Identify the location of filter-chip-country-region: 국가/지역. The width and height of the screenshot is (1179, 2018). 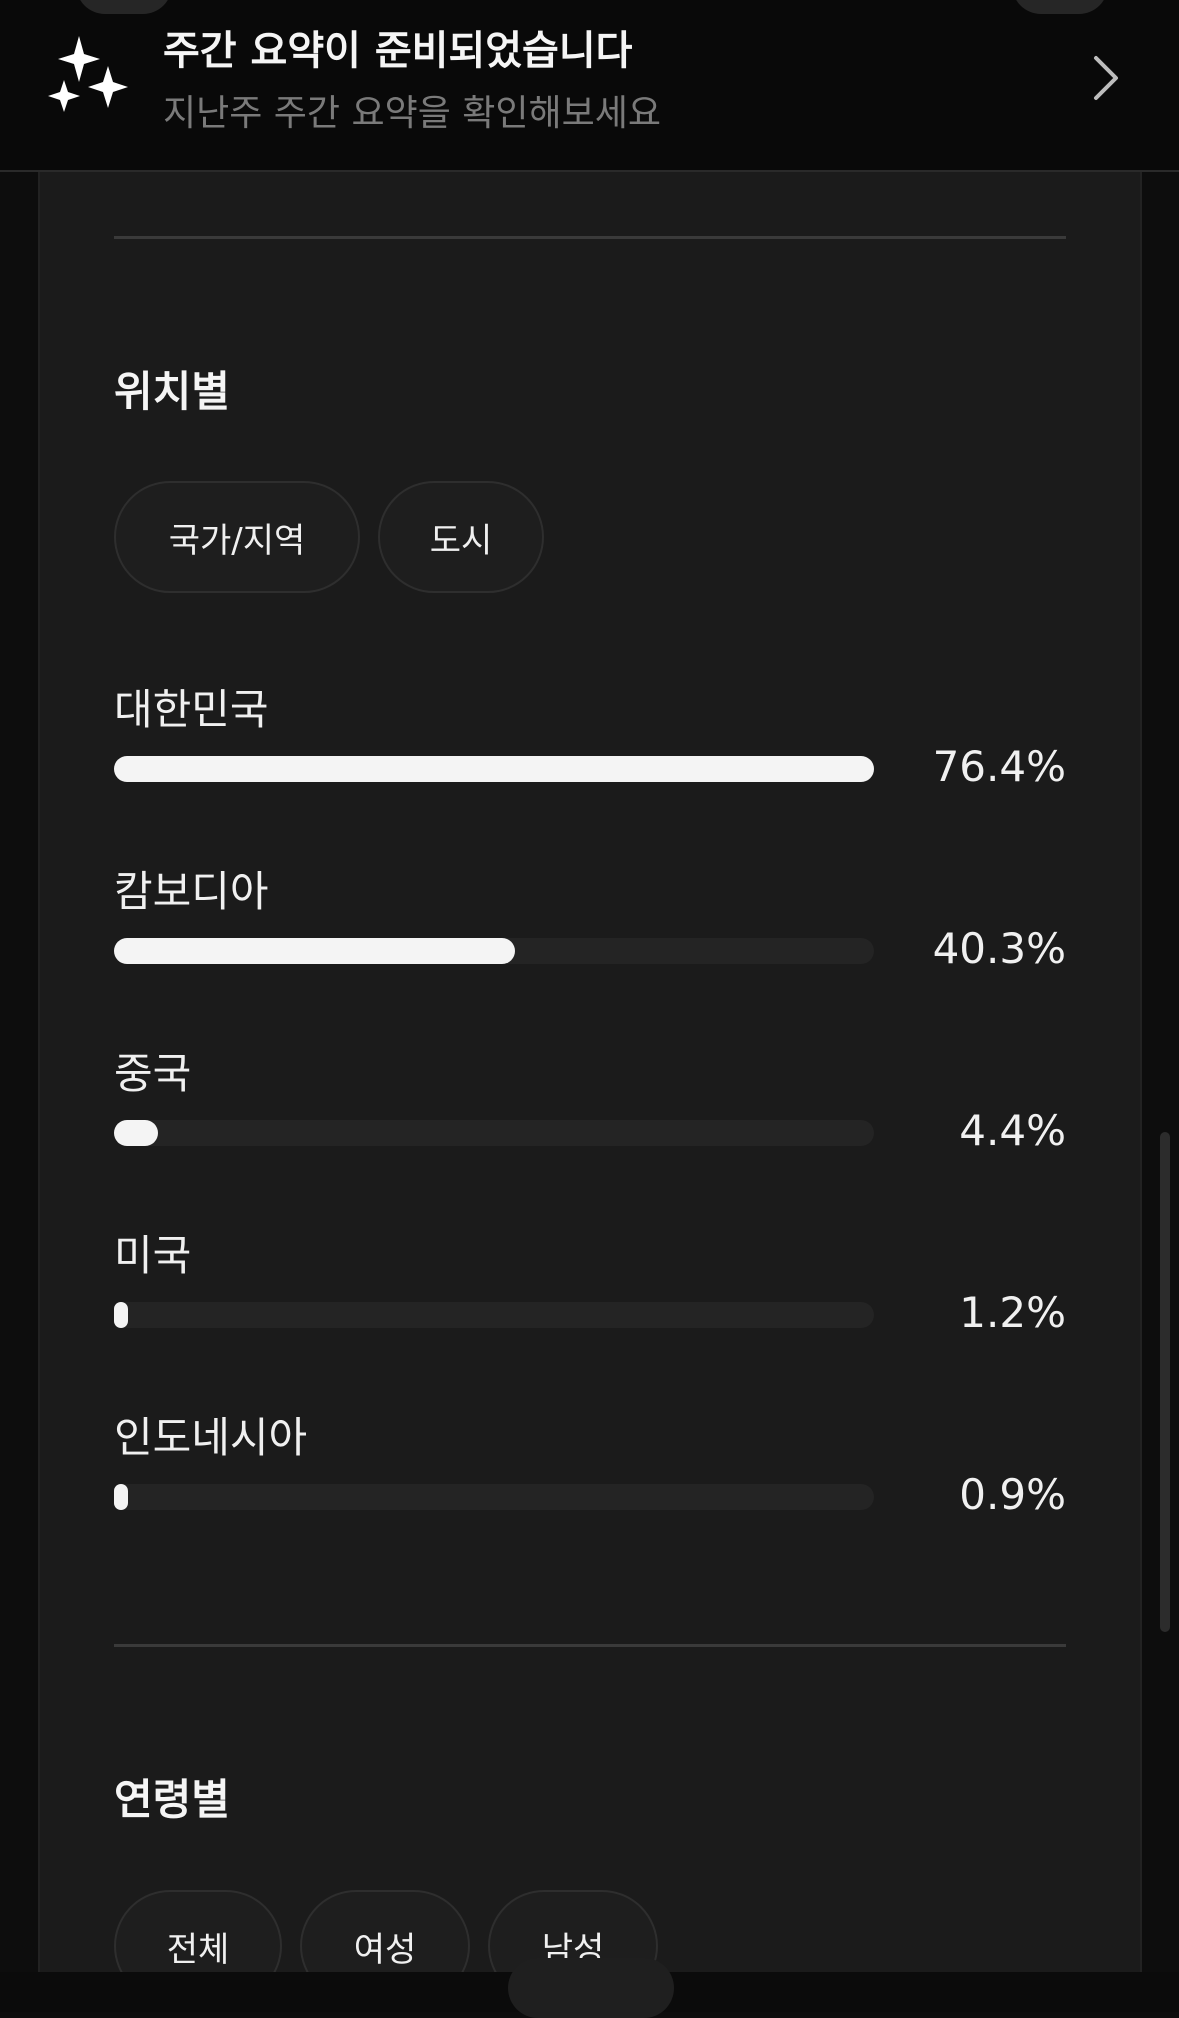
(237, 537).